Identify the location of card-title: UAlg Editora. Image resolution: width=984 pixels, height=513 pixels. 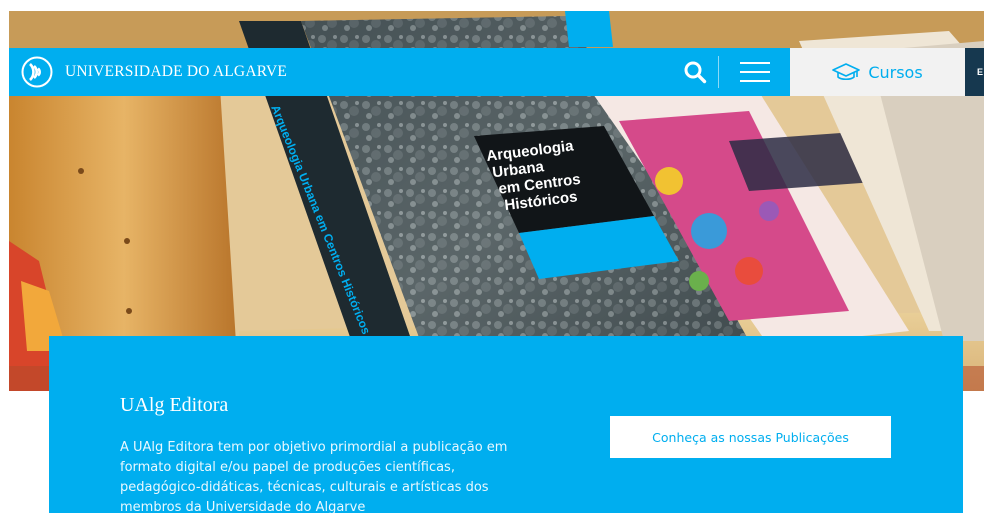
(174, 405).